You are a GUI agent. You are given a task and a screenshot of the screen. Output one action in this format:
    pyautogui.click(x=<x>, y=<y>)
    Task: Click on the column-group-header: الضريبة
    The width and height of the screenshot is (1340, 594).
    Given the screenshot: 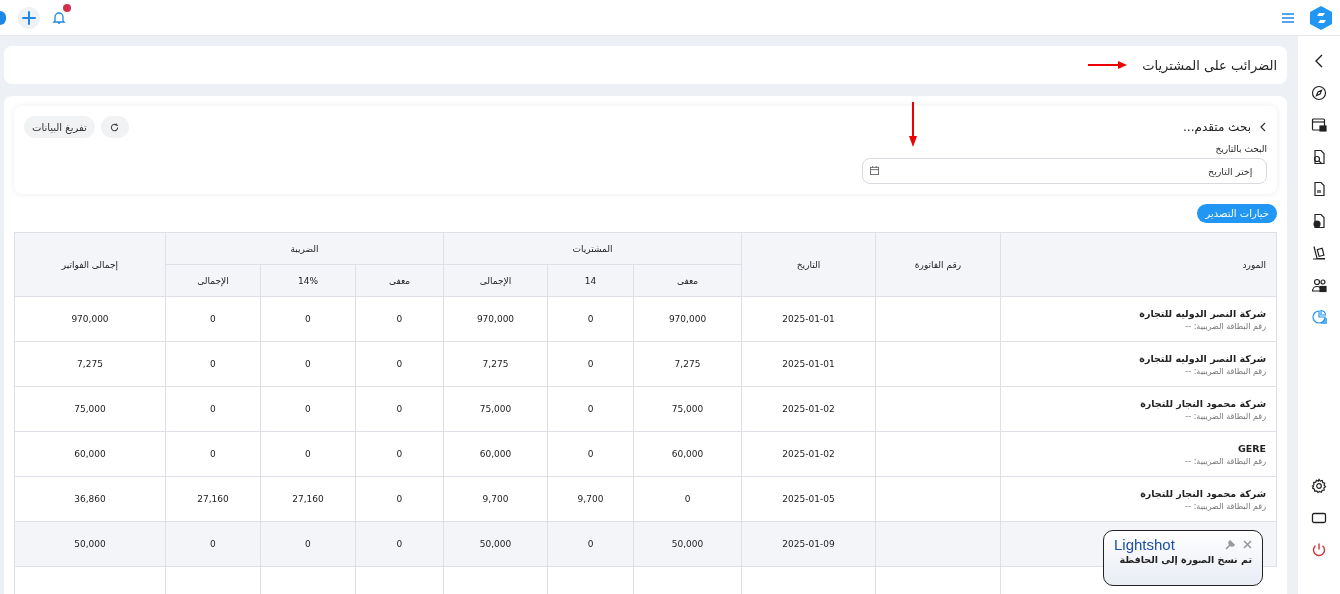 What is the action you would take?
    pyautogui.click(x=304, y=248)
    